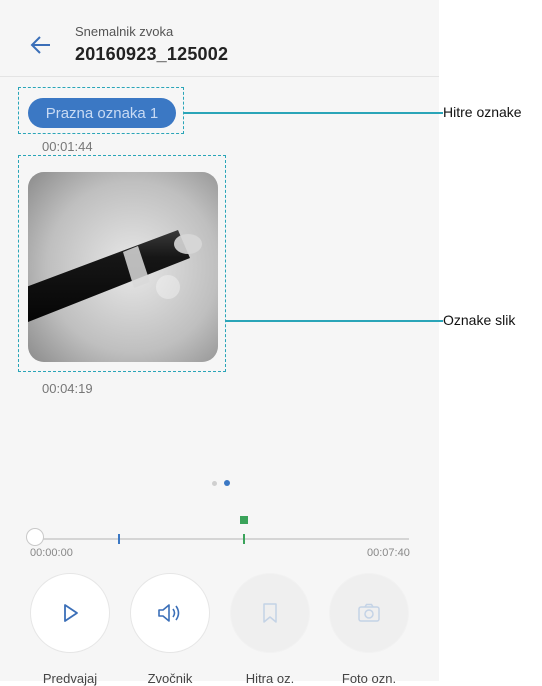  Describe the element at coordinates (51, 553) in the screenshot. I see `start-time: 00:00:00` at that location.